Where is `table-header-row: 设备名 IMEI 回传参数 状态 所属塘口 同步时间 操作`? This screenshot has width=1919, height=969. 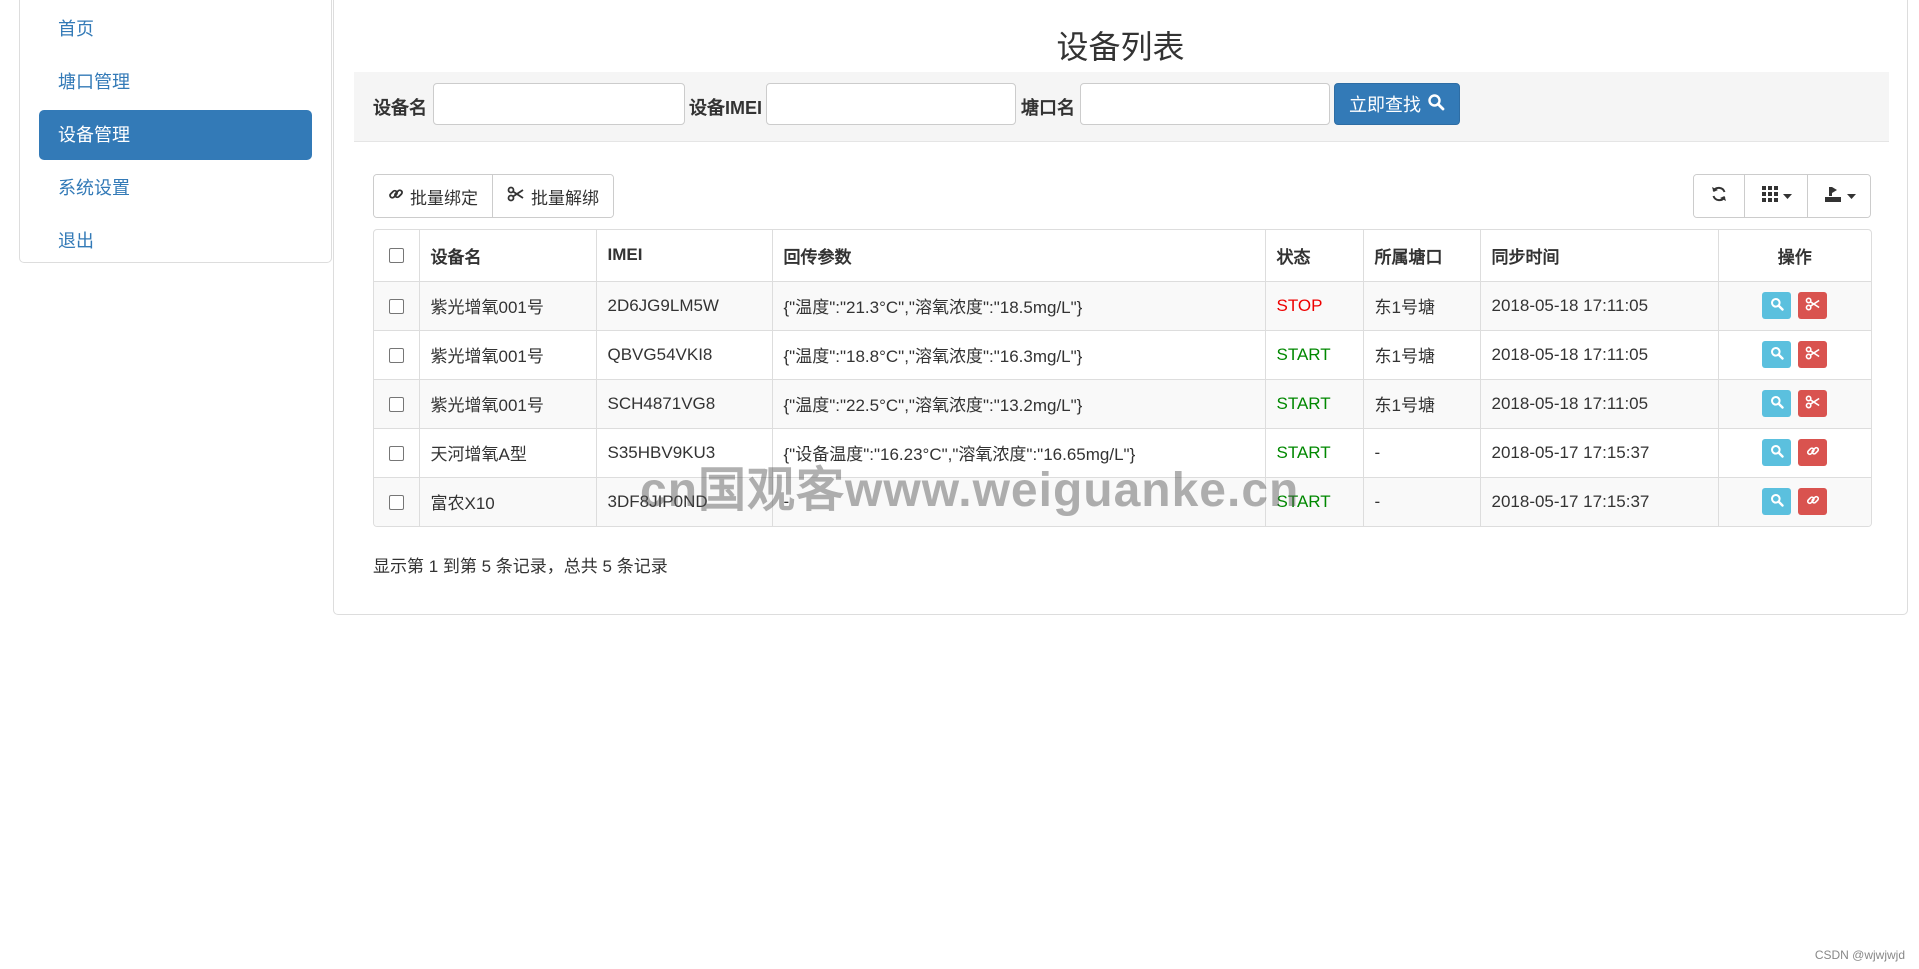 table-header-row: 设备名 IMEI 回传参数 状态 所属塘口 同步时间 操作 is located at coordinates (1122, 256).